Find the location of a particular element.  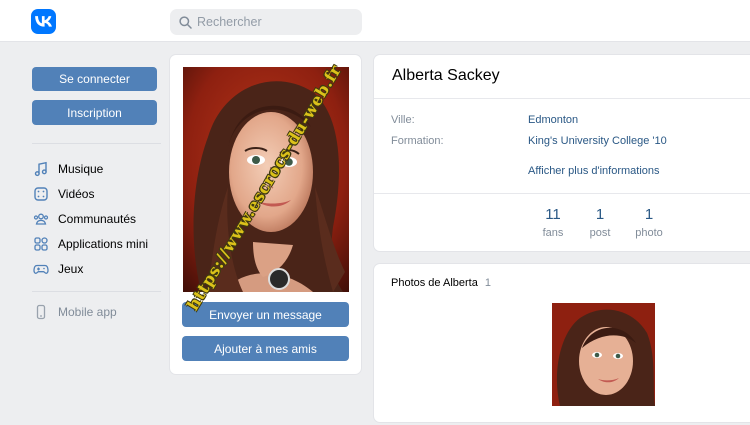

stat-label: fans is located at coordinates (553, 233).